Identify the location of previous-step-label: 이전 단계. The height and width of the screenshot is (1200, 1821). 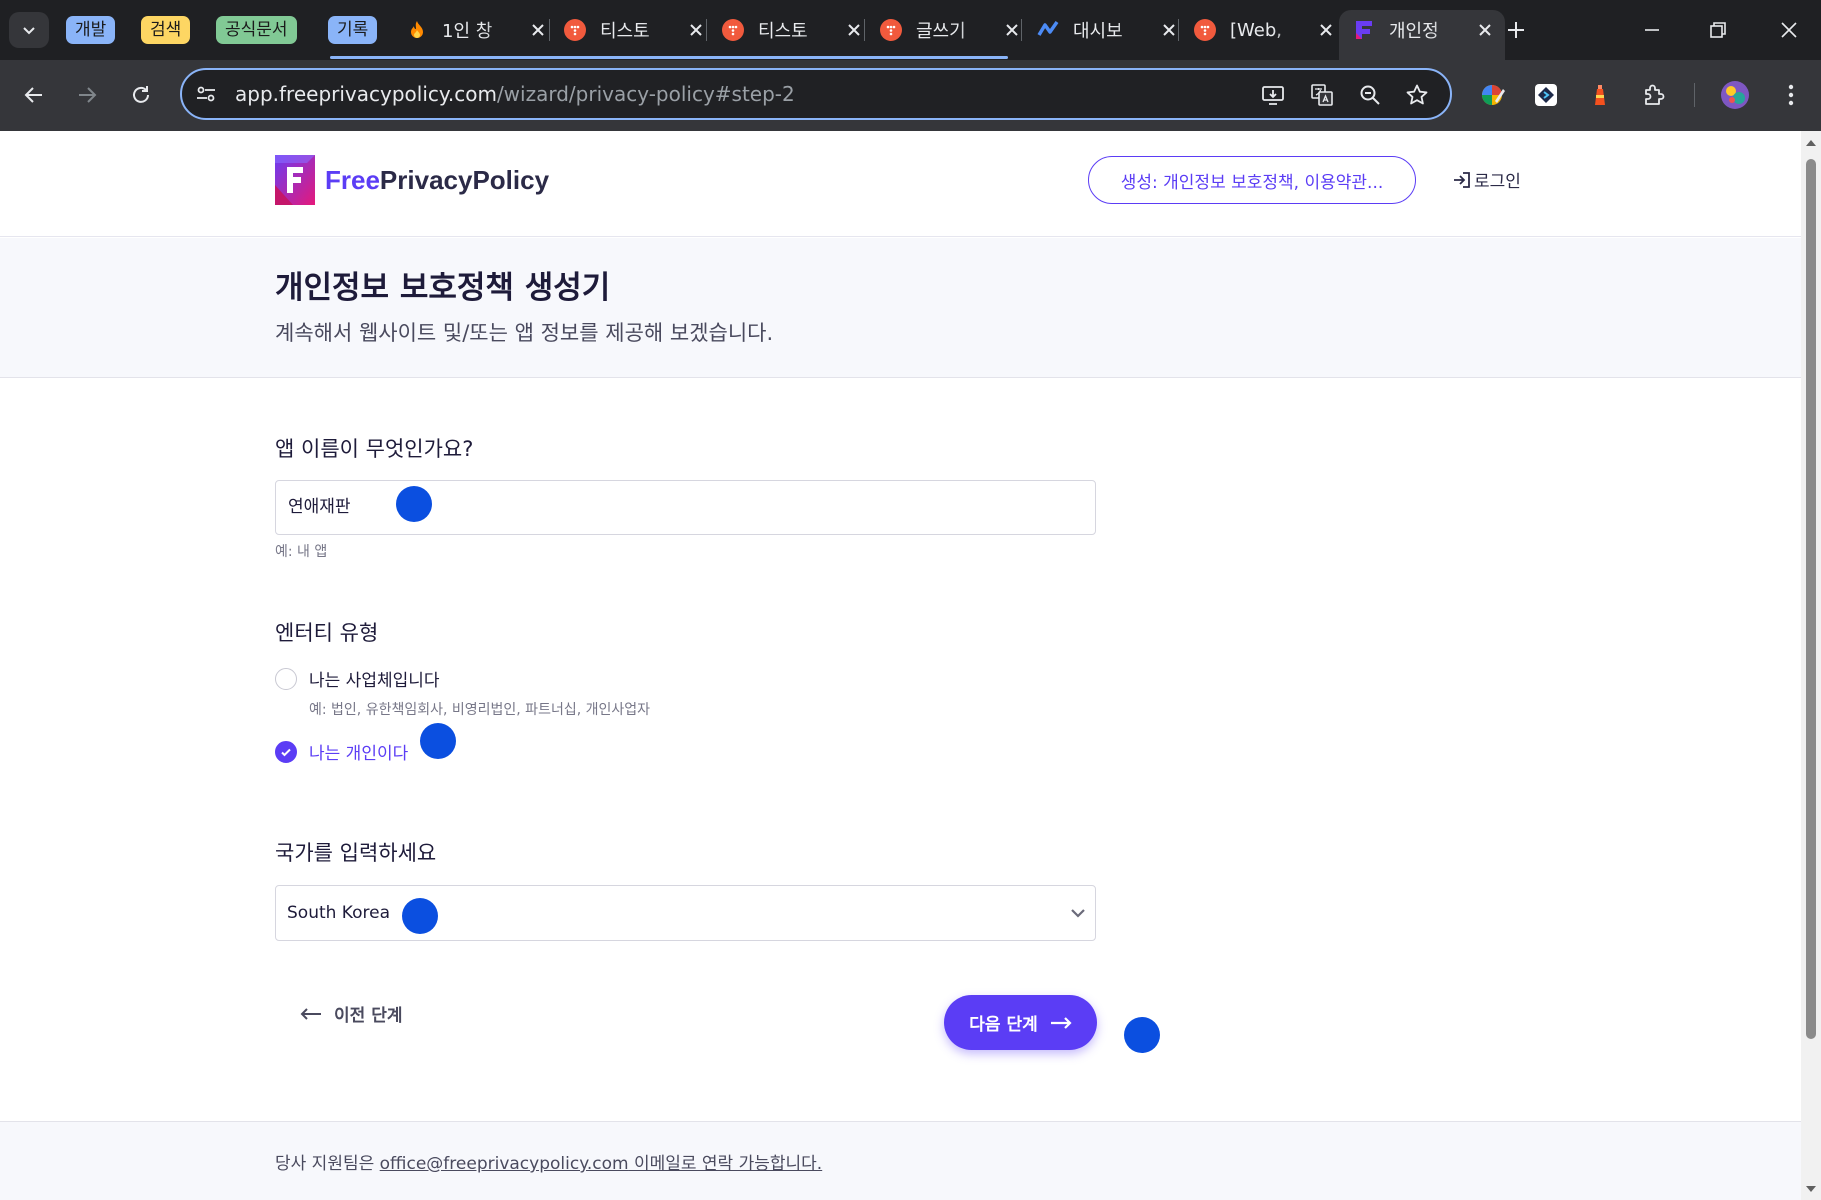
(368, 1016).